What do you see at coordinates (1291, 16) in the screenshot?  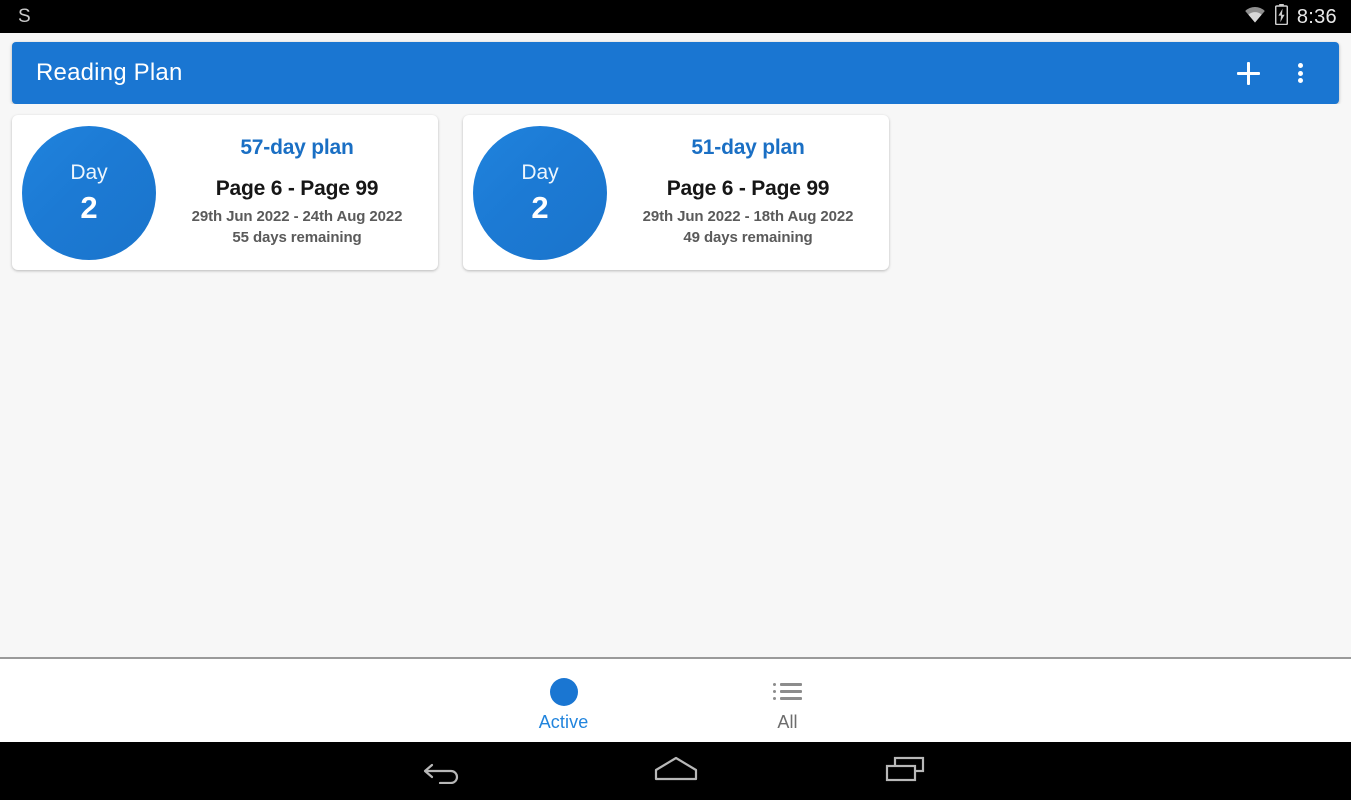 I see `status-bar-right-group: 8:36` at bounding box center [1291, 16].